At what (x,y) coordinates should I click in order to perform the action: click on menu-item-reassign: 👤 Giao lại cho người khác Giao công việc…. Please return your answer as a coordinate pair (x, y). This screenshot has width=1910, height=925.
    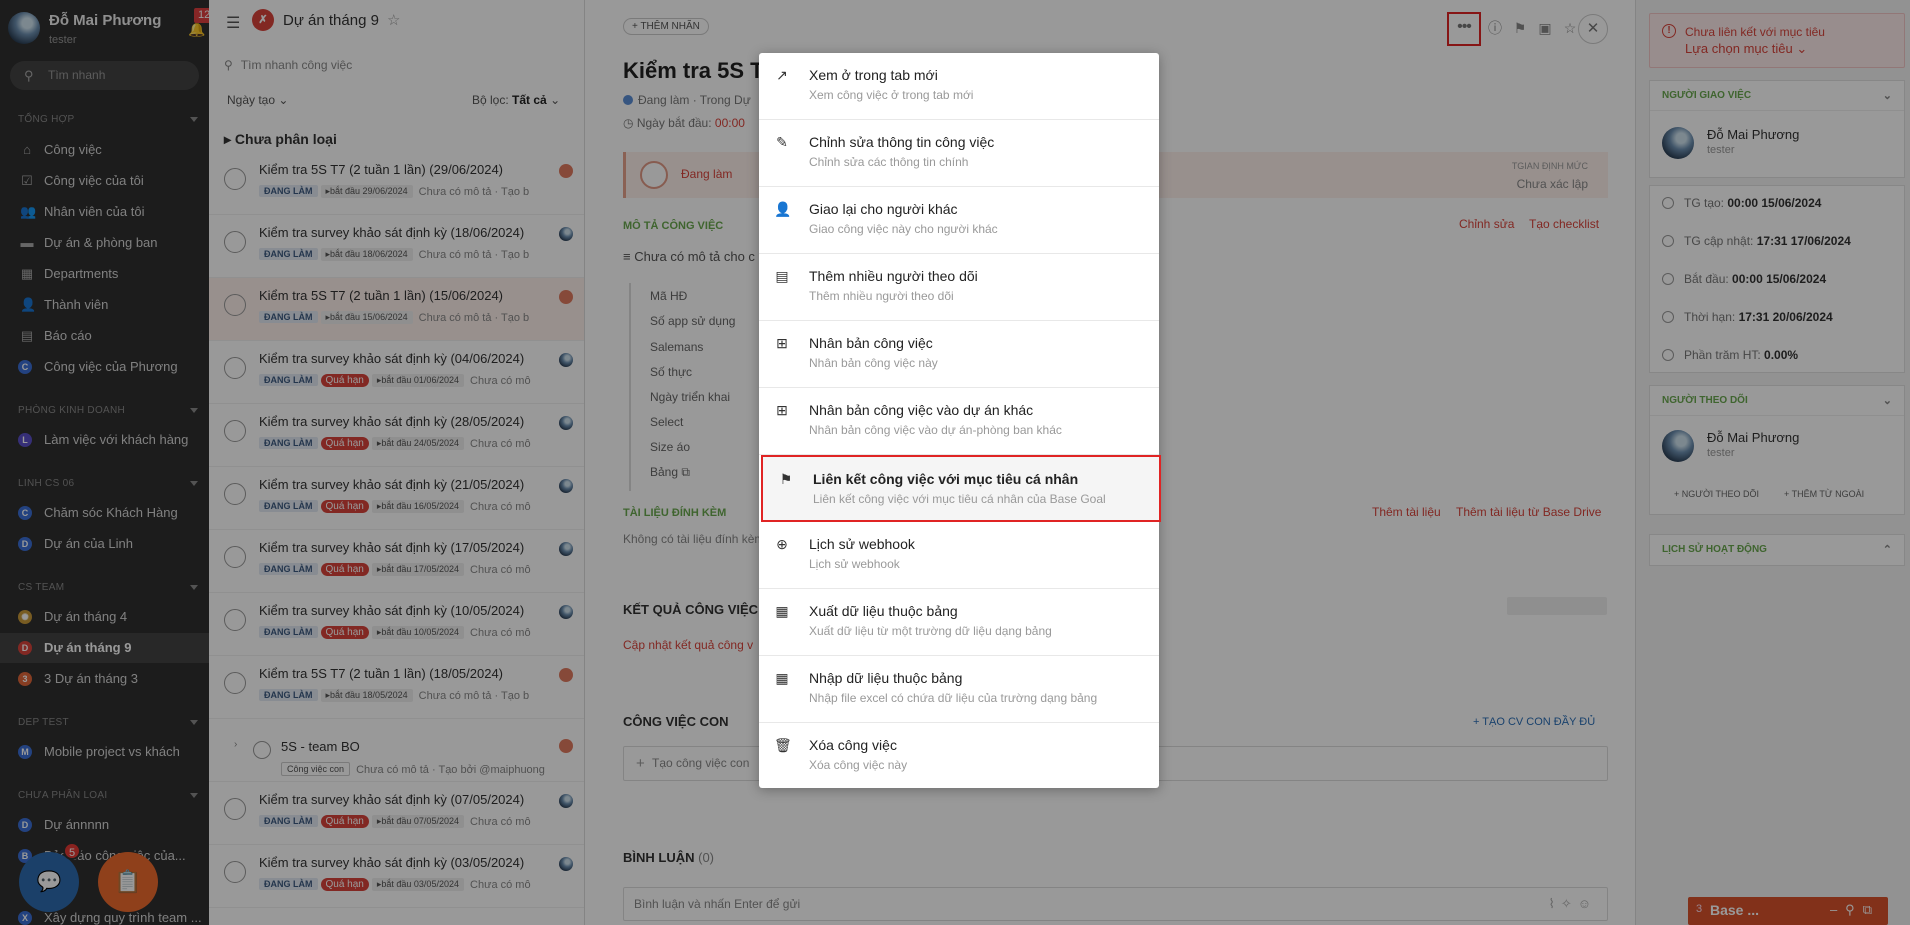
    Looking at the image, I should click on (959, 220).